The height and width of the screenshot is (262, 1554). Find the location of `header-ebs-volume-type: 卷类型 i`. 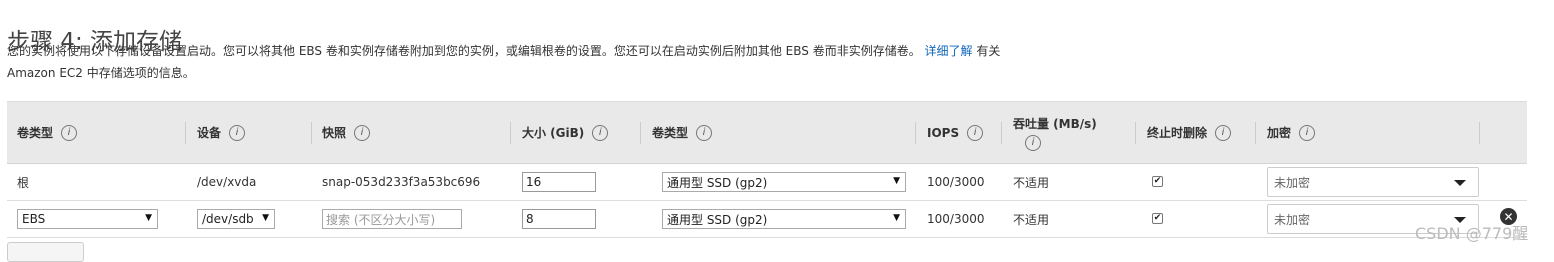

header-ebs-volume-type: 卷类型 i is located at coordinates (682, 132).